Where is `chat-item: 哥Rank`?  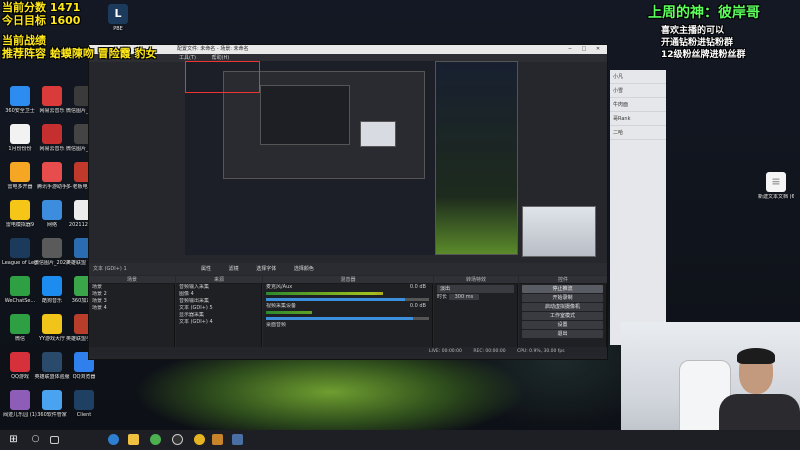 chat-item: 哥Rank is located at coordinates (638, 119).